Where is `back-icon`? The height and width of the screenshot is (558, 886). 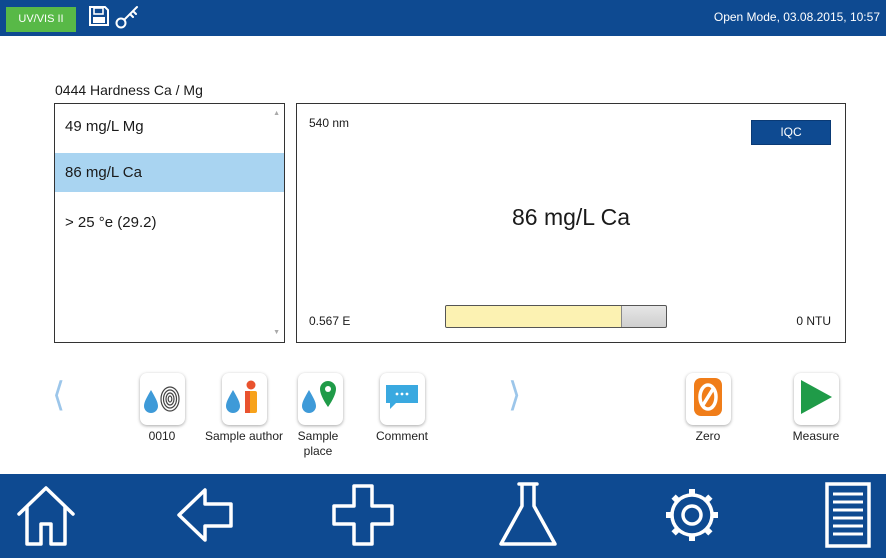 back-icon is located at coordinates (204, 517).